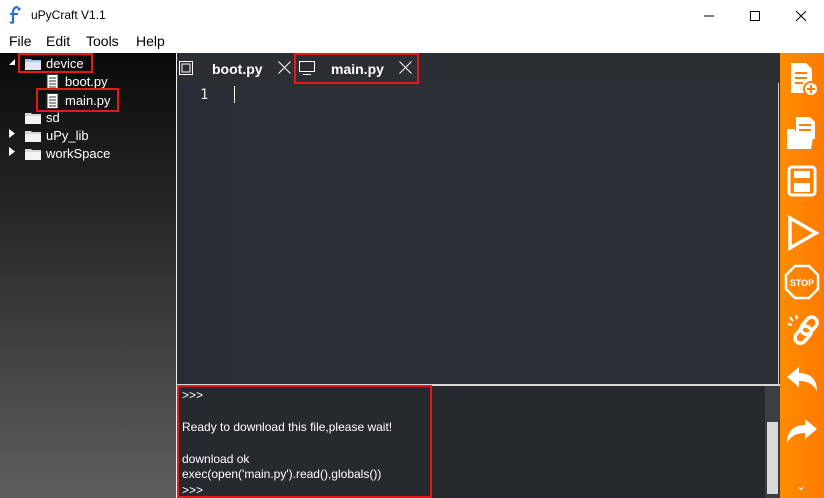 The height and width of the screenshot is (498, 824). I want to click on tab-boot-py: boot.py, so click(234, 68).